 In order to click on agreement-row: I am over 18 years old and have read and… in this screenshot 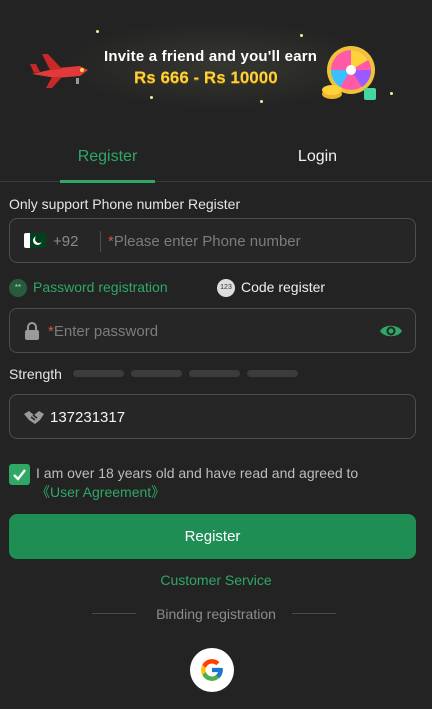, I will do `click(212, 483)`.